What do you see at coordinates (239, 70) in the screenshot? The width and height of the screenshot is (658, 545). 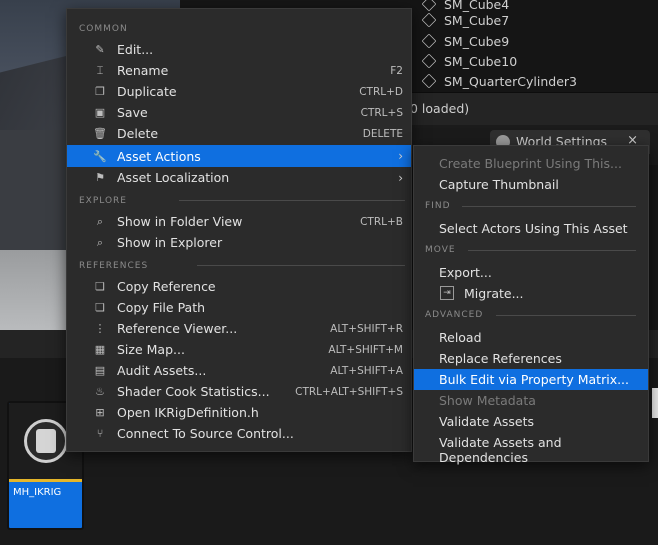 I see `menu-item-rename: ⌶ Rename F2` at bounding box center [239, 70].